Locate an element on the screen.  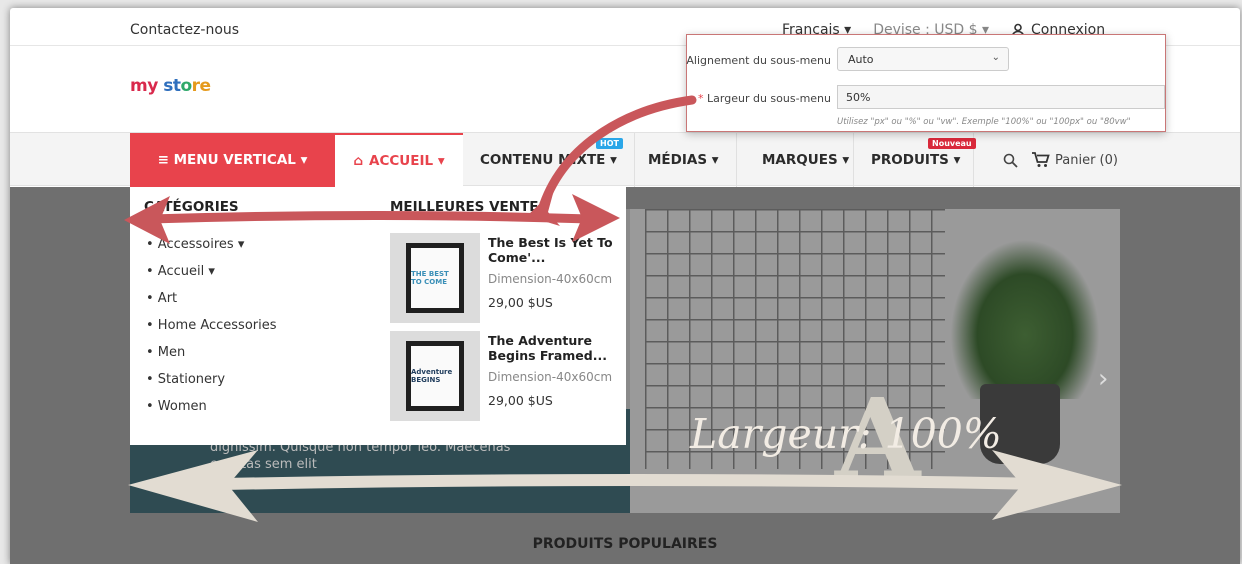
cart-label: Panier (0) is located at coordinates (1086, 160).